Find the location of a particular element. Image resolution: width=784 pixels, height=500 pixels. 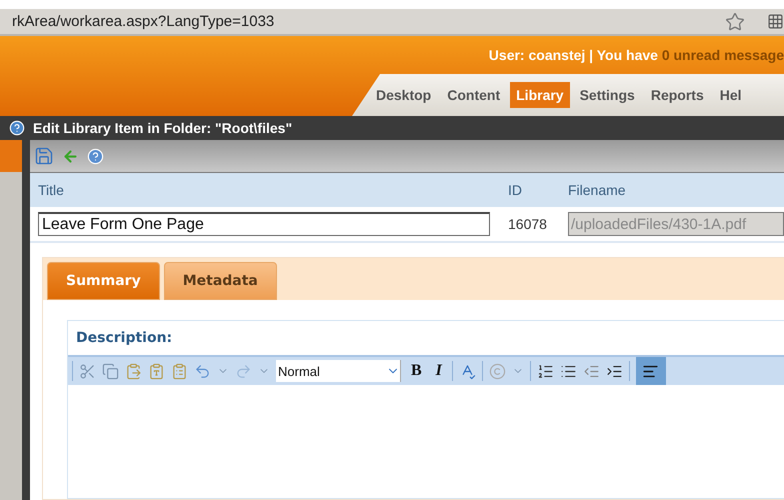

filename-label: Filename is located at coordinates (597, 190).